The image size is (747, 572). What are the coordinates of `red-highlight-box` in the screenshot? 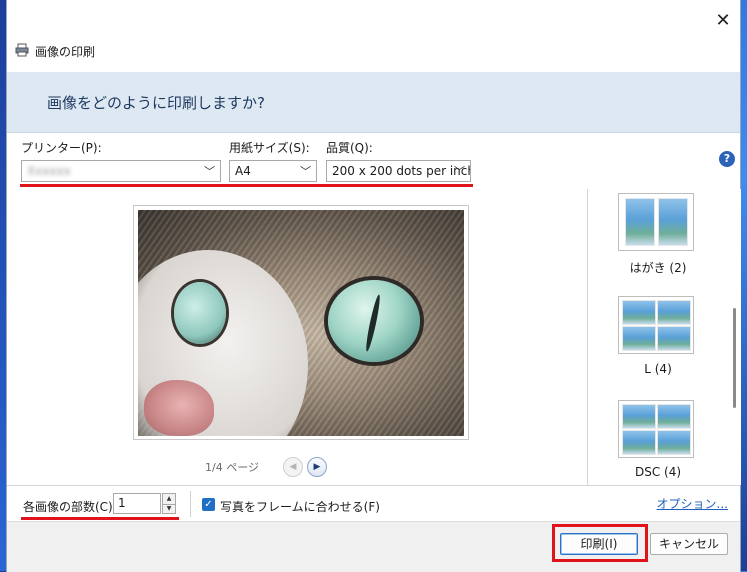 It's located at (600, 543).